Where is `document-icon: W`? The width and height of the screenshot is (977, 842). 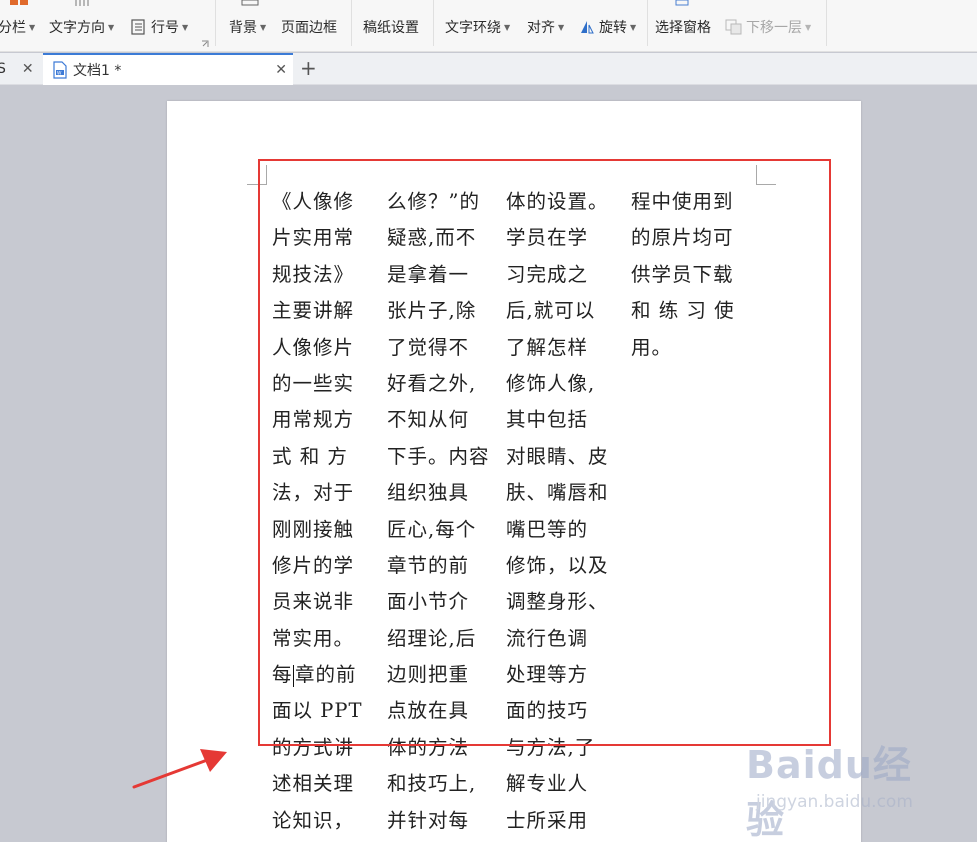
document-icon: W is located at coordinates (60, 70).